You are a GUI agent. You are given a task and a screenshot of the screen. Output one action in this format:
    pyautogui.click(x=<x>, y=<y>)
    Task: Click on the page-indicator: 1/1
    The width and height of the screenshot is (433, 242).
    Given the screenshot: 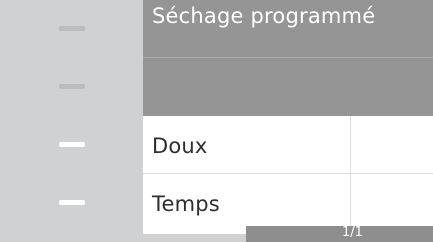 What is the action you would take?
    pyautogui.click(x=352, y=232)
    